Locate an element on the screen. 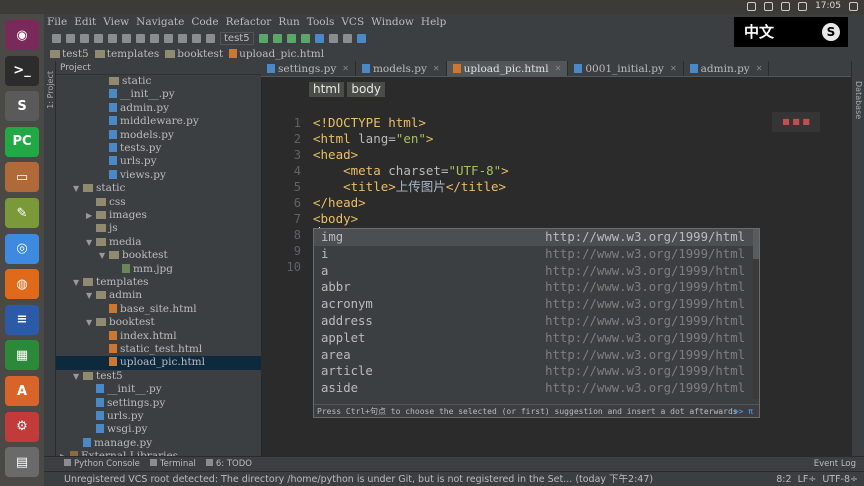 The image size is (864, 486). editor-tab: settings.py ✕ is located at coordinates (308, 68).